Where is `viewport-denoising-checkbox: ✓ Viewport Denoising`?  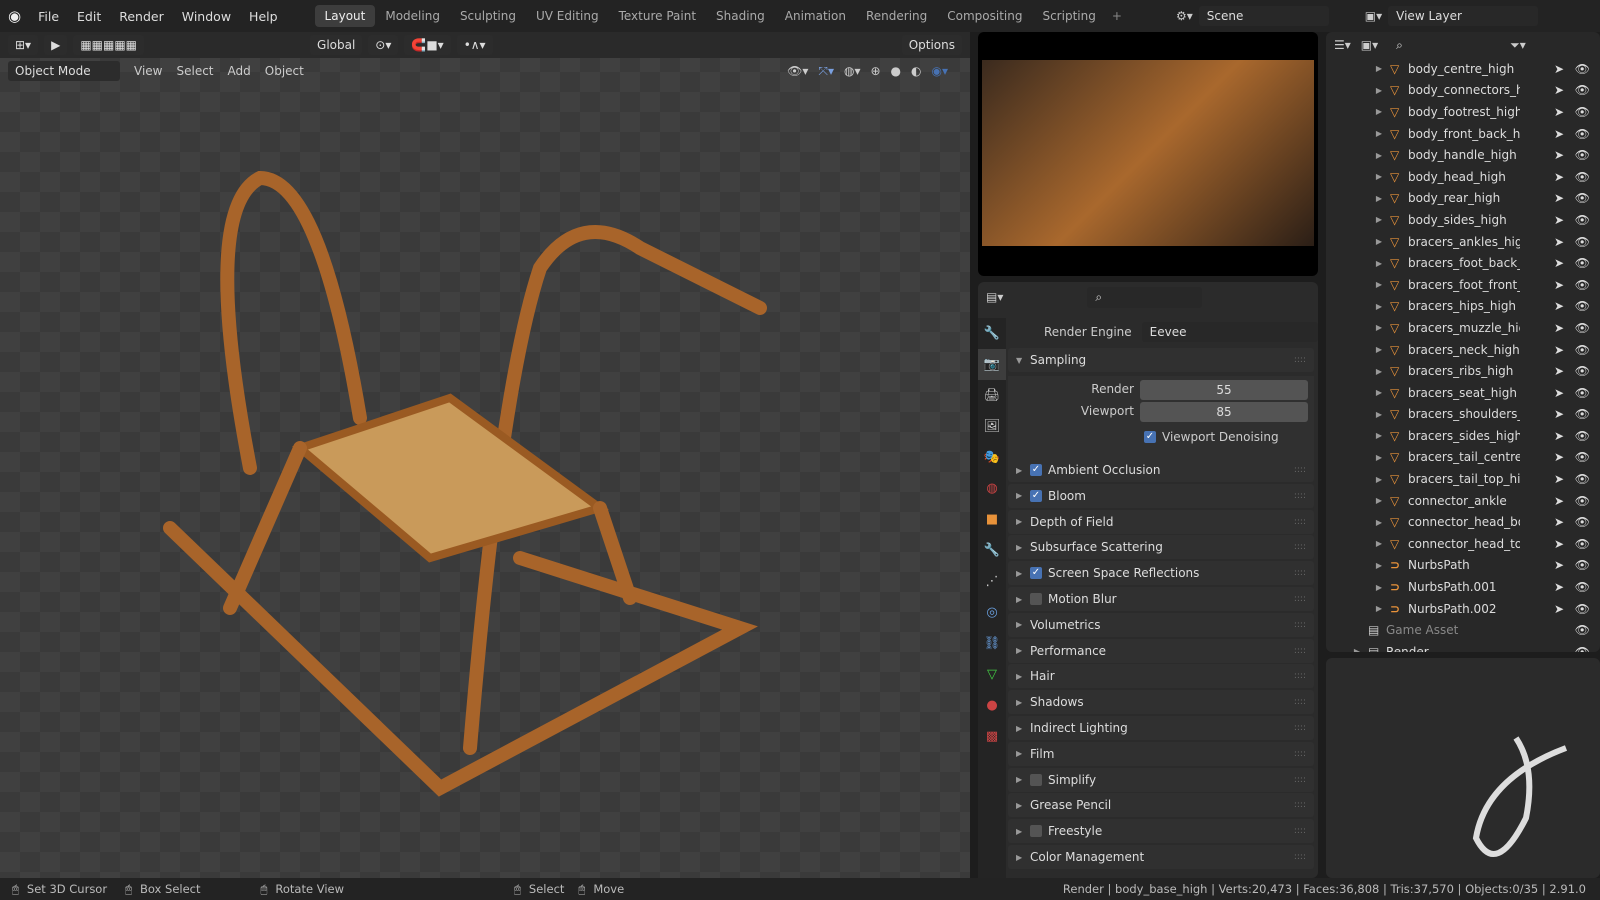 viewport-denoising-checkbox: ✓ Viewport Denoising is located at coordinates (1211, 437).